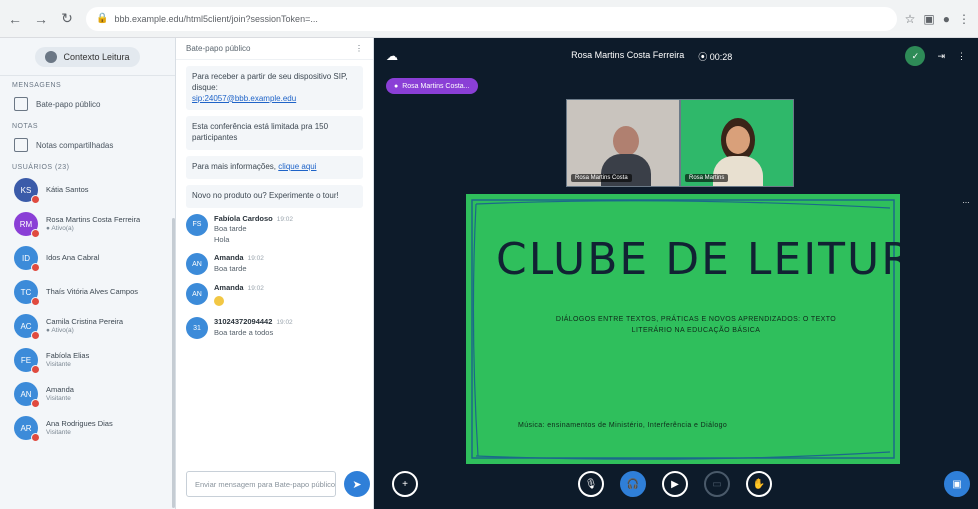 This screenshot has width=978, height=509. I want to click on send-button: ➤, so click(357, 484).